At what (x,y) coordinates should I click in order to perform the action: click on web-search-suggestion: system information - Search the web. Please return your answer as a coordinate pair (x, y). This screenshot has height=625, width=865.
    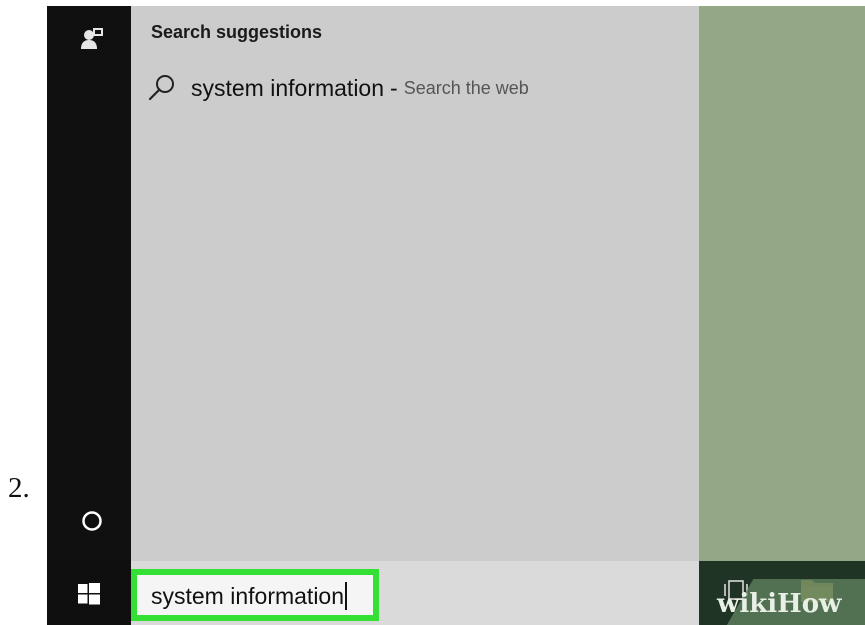
    Looking at the image, I should click on (413, 88).